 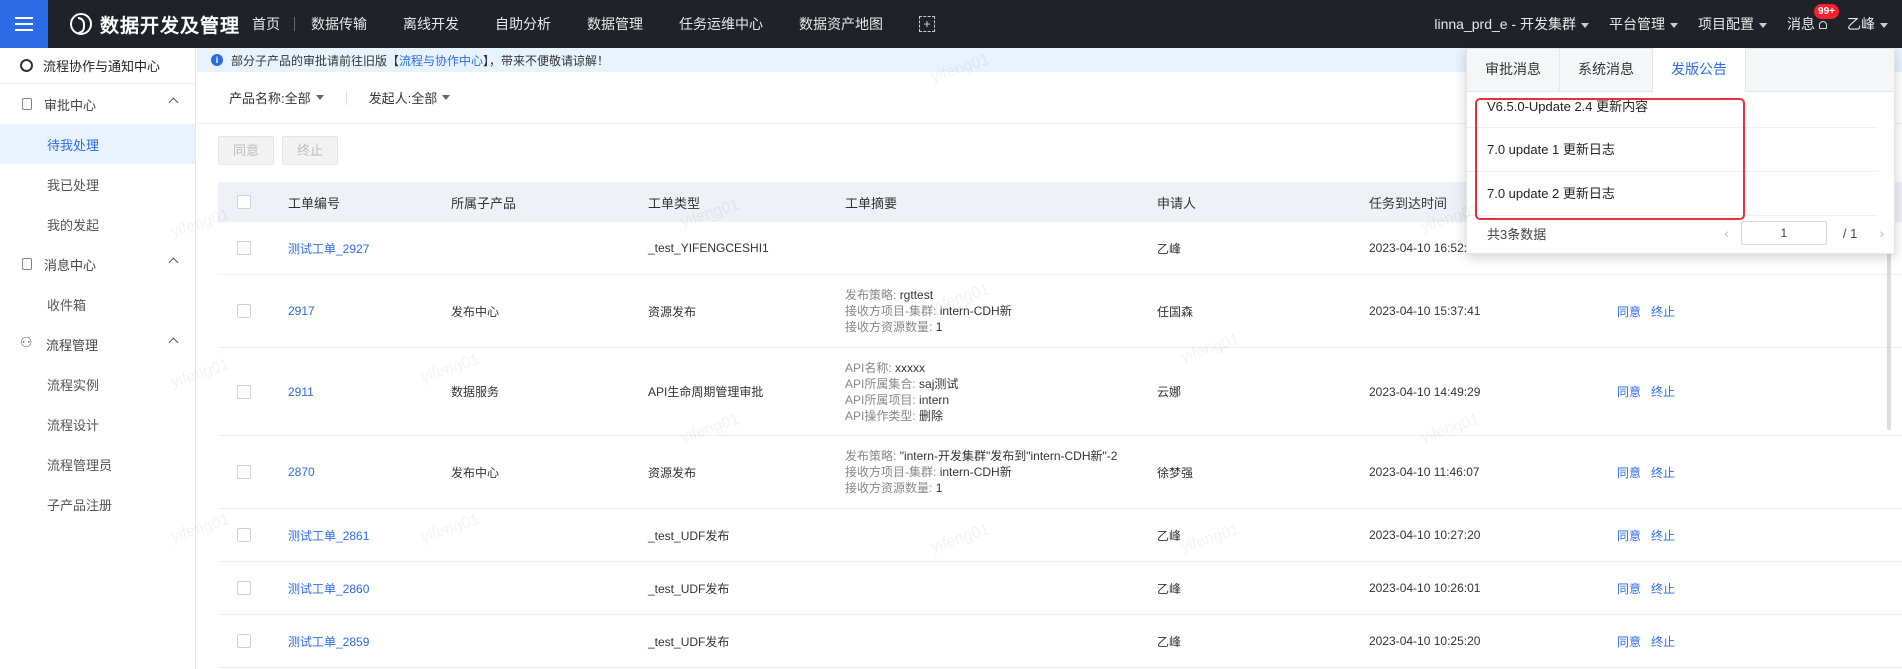 What do you see at coordinates (997, 456) in the screenshot?
I see `summary-line: 发布策略: "intern-开发集群"发布到"intern-CDH新"-2` at bounding box center [997, 456].